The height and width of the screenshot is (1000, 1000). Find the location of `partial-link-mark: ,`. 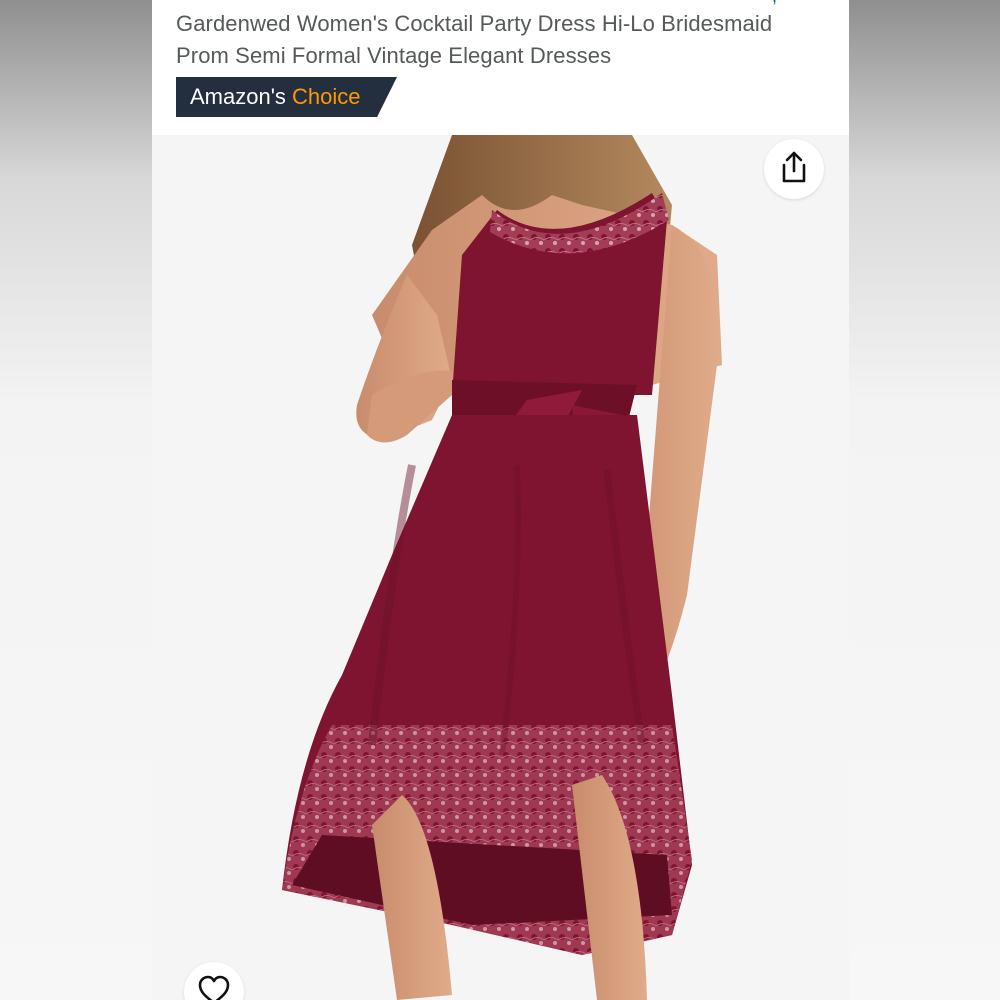

partial-link-mark: , is located at coordinates (774, 3).